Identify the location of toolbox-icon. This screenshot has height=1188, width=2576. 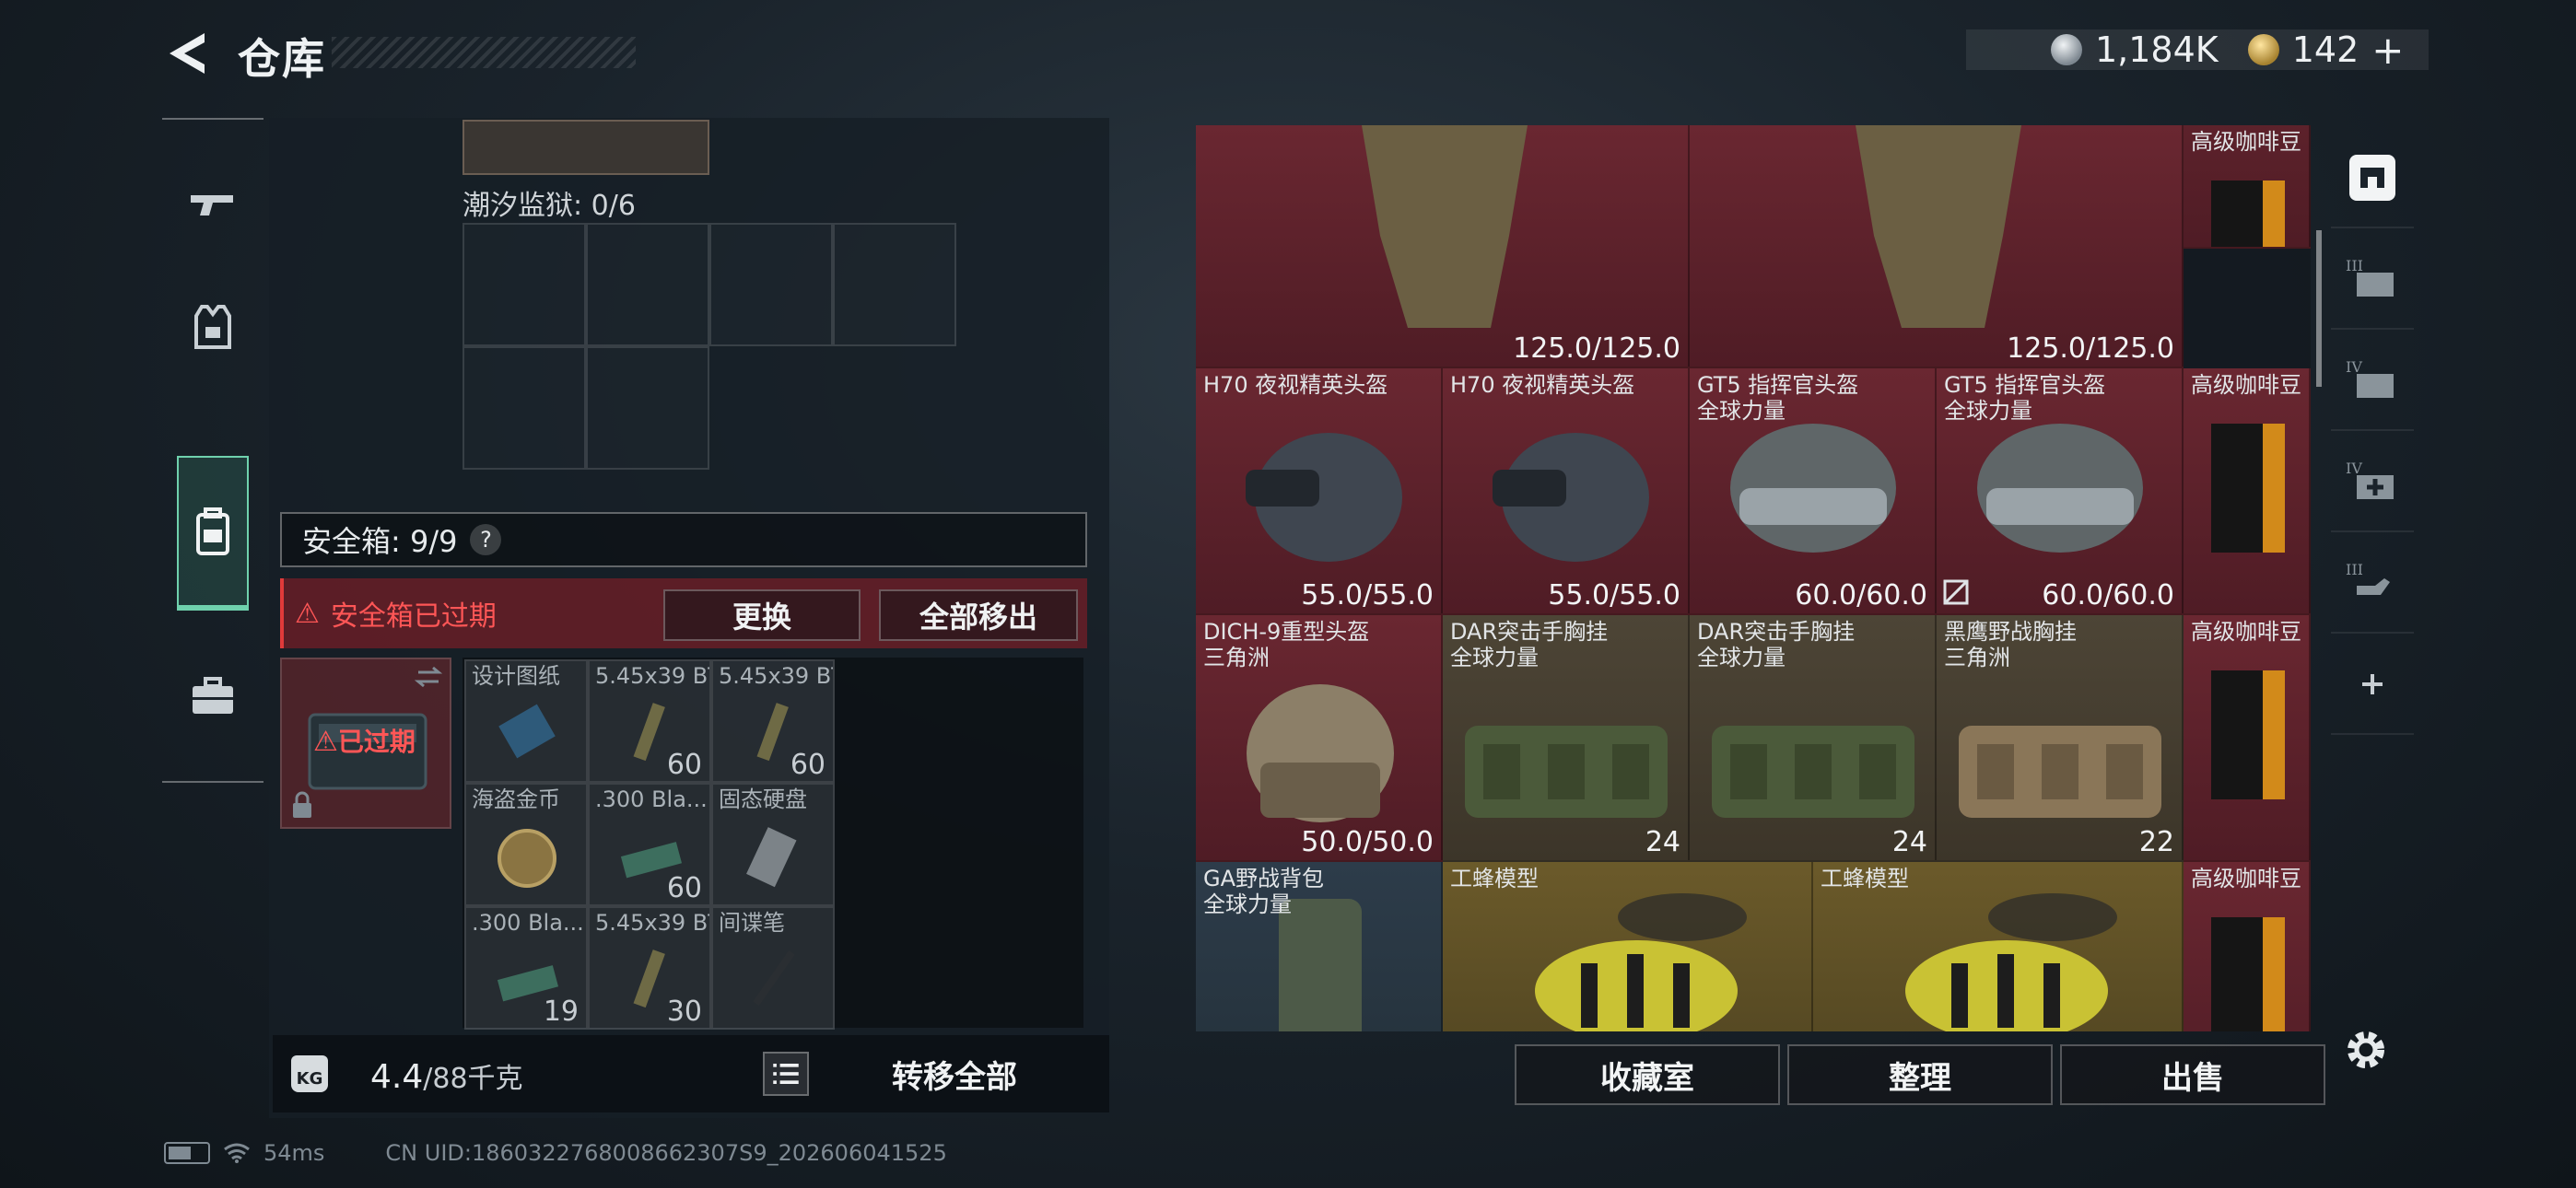
(213, 695).